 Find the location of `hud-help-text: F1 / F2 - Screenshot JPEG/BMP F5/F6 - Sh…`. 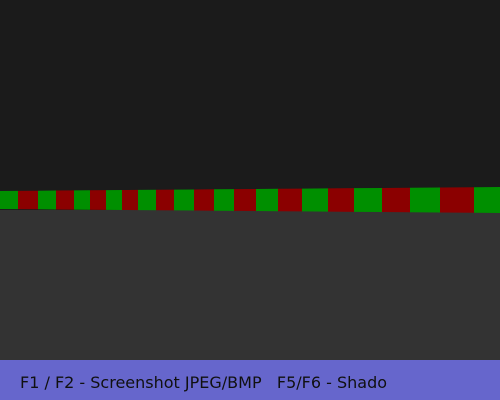

hud-help-text: F1 / F2 - Screenshot JPEG/BMP F5/F6 - Sh… is located at coordinates (204, 382).